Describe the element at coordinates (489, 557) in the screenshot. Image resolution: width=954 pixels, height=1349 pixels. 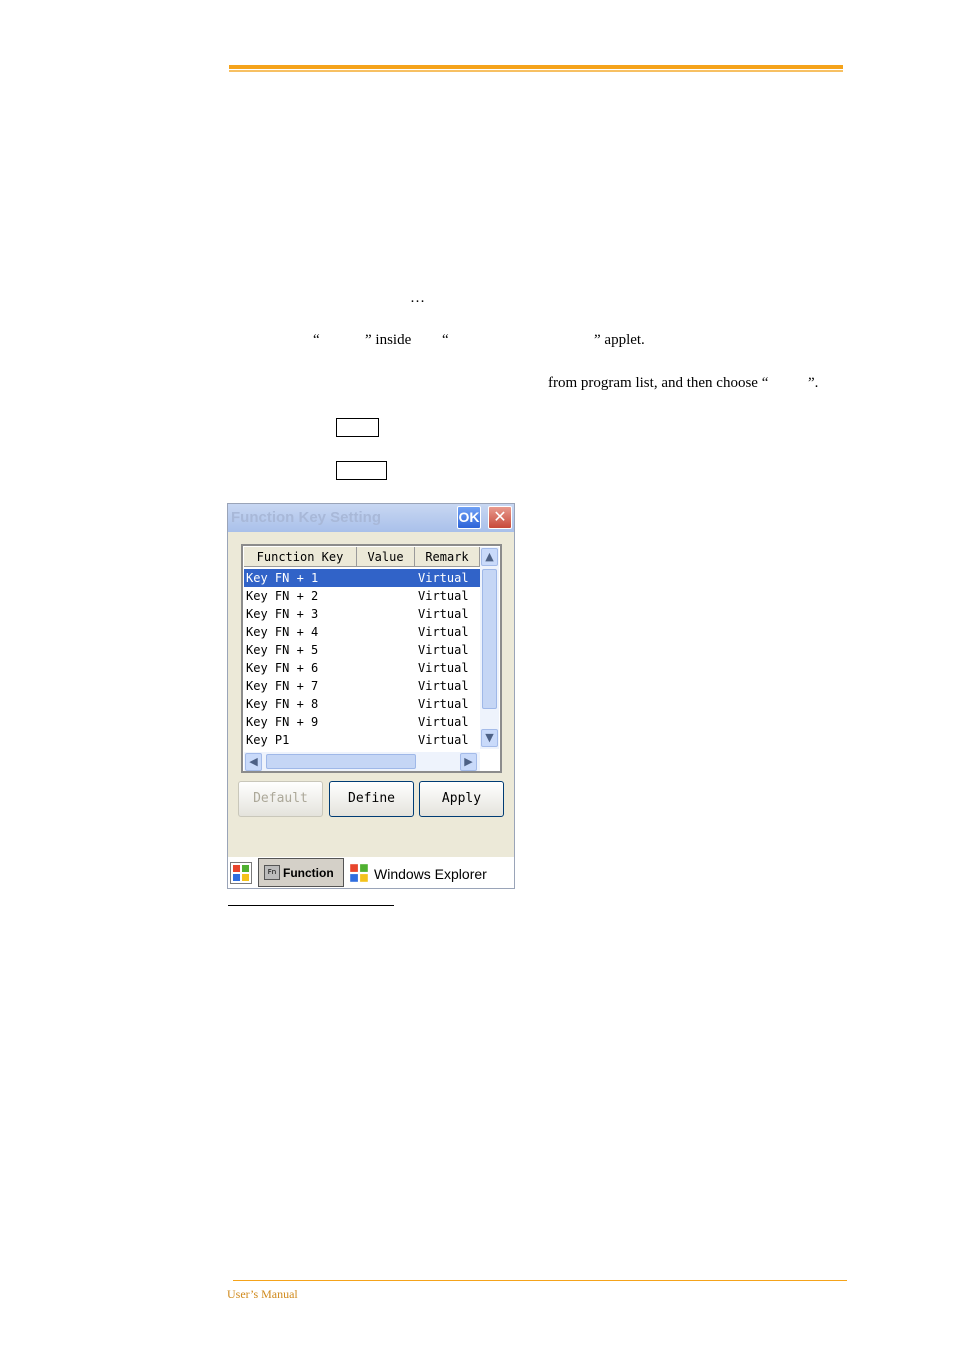
I see `scroll-up-icon: ▲` at that location.